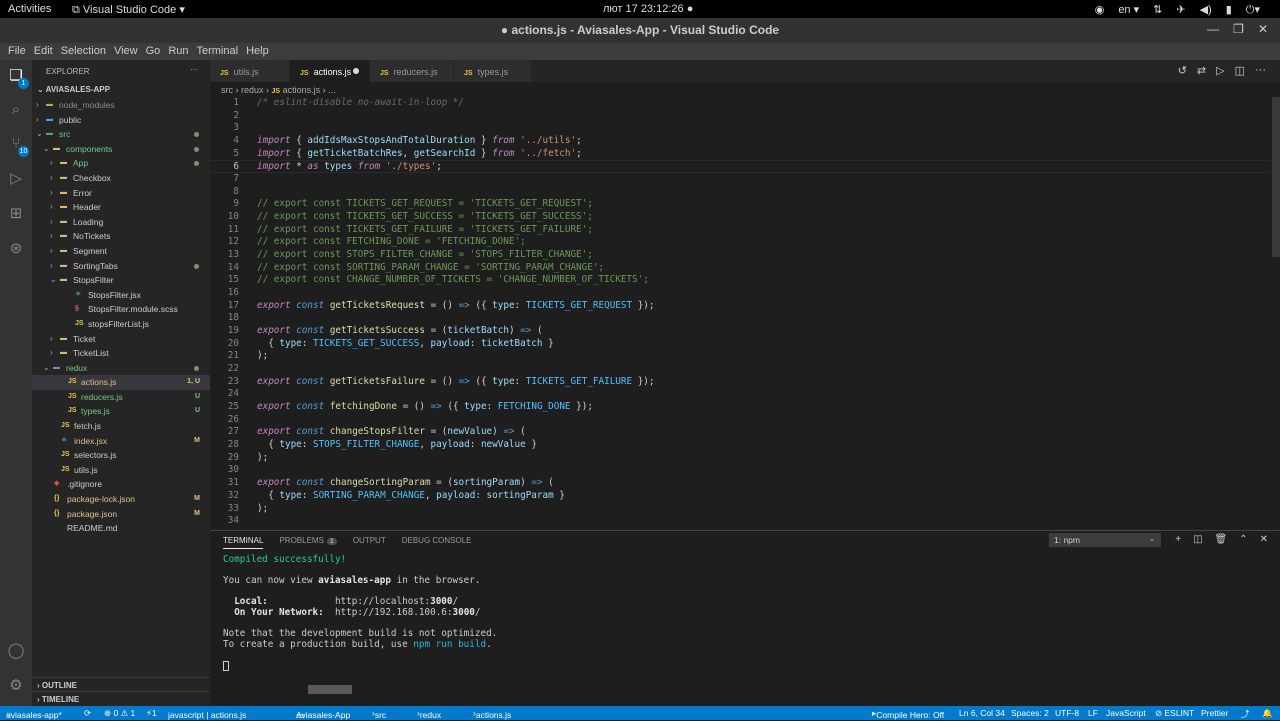  Describe the element at coordinates (16, 686) in the screenshot. I see `settings-gear-icon: ⚙` at that location.